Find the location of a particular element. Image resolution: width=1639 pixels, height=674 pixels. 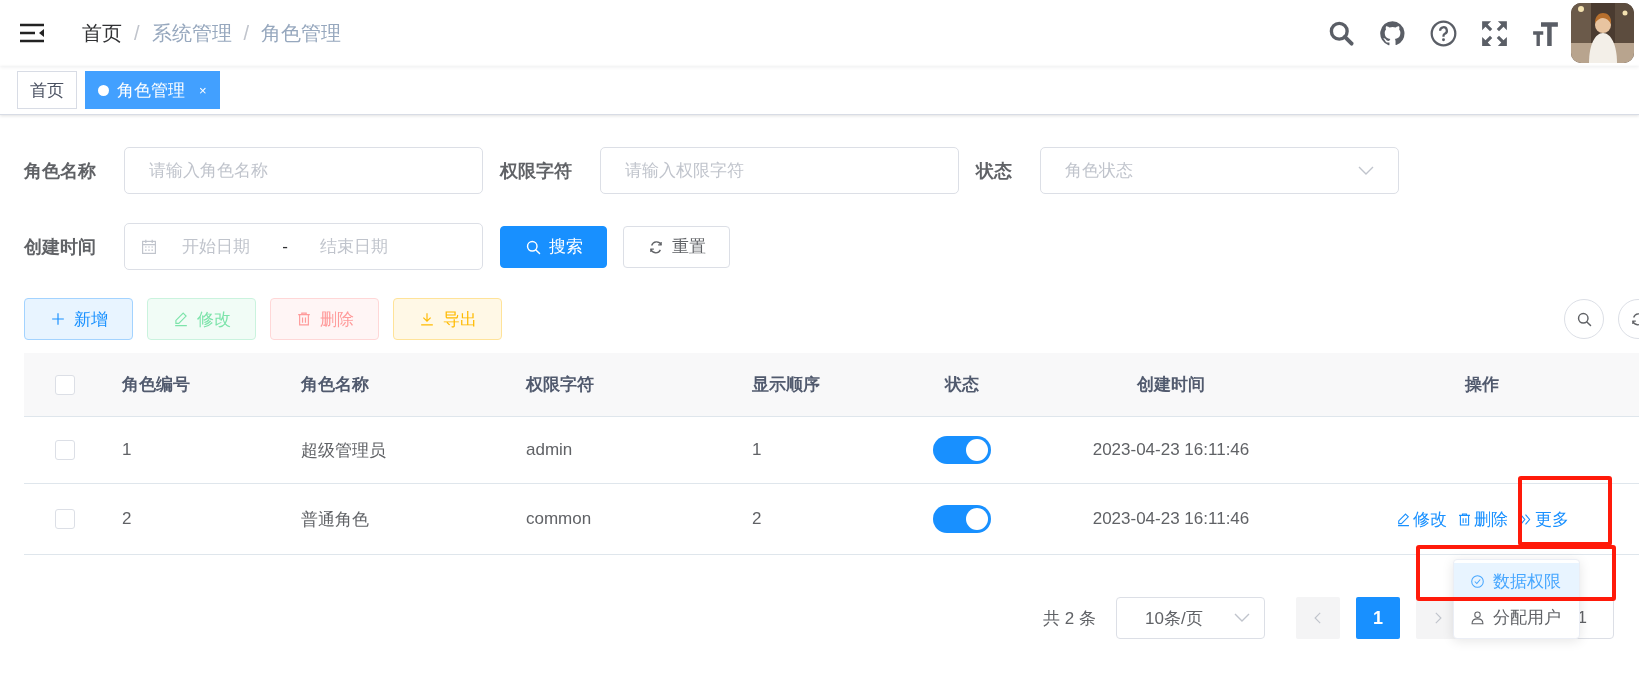

menu-item: 分配用户 is located at coordinates (1516, 617).